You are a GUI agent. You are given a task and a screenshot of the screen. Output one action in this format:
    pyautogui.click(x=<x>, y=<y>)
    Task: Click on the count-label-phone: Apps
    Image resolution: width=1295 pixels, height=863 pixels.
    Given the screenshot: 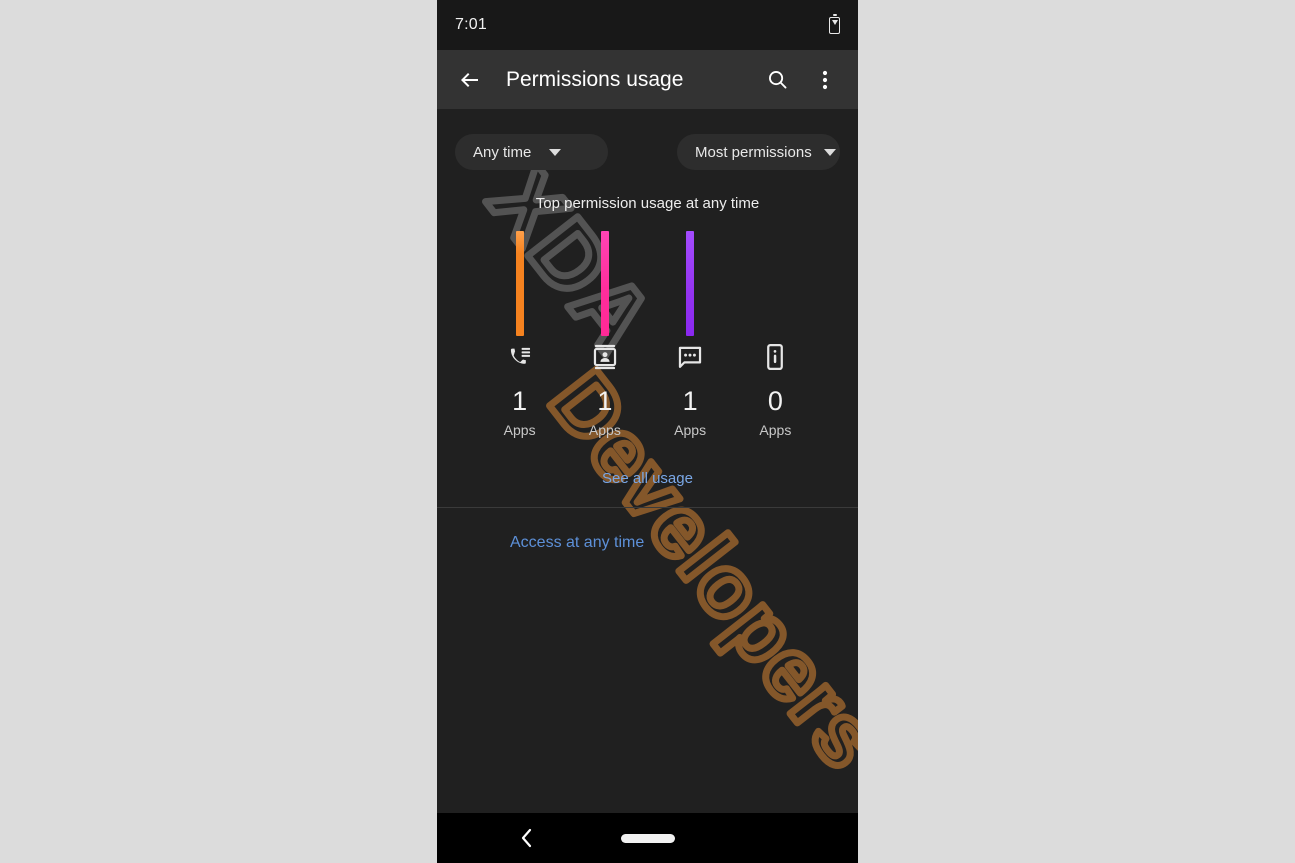 What is the action you would take?
    pyautogui.click(x=519, y=430)
    